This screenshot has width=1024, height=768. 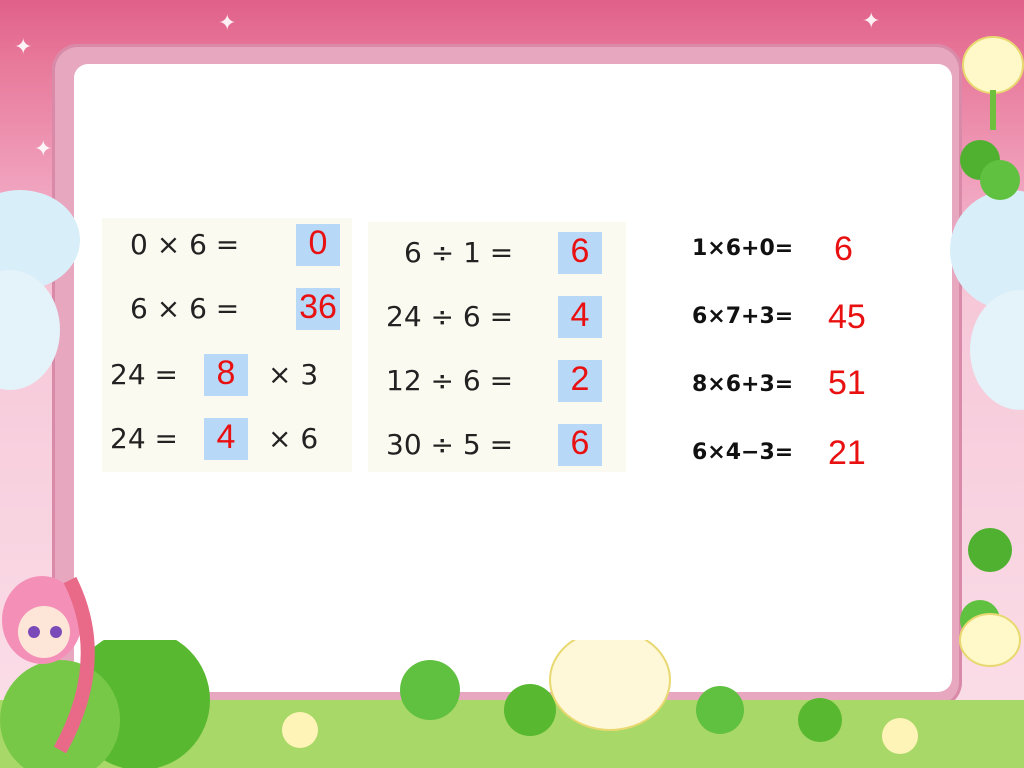 What do you see at coordinates (743, 248) in the screenshot?
I see `mixed-equation-text: 1×6+0=` at bounding box center [743, 248].